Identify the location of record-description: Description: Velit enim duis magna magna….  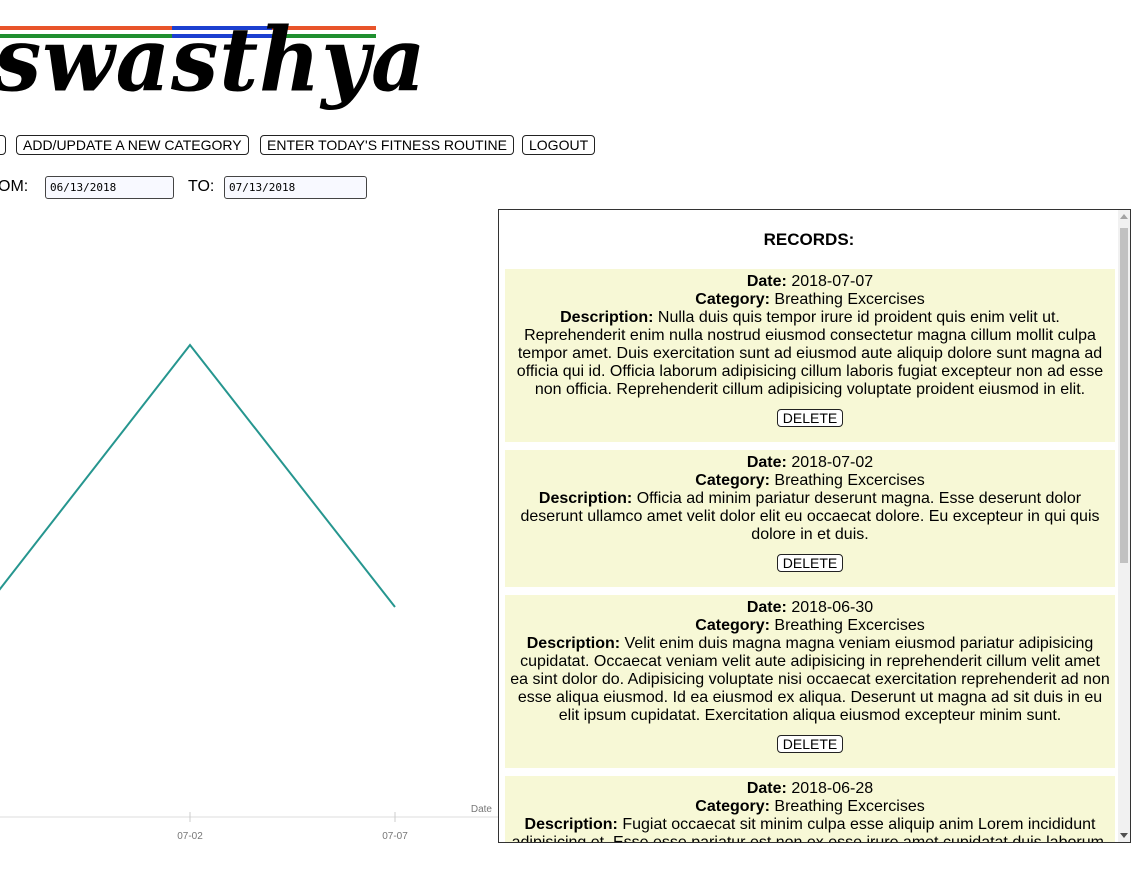
(810, 679).